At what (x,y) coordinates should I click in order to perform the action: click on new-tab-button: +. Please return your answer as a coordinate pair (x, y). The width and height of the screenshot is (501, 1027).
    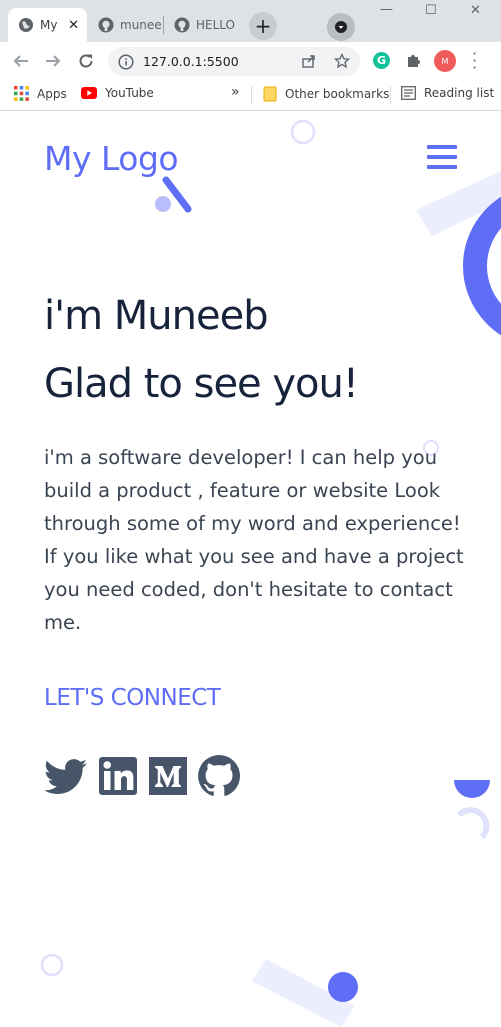
    Looking at the image, I should click on (263, 26).